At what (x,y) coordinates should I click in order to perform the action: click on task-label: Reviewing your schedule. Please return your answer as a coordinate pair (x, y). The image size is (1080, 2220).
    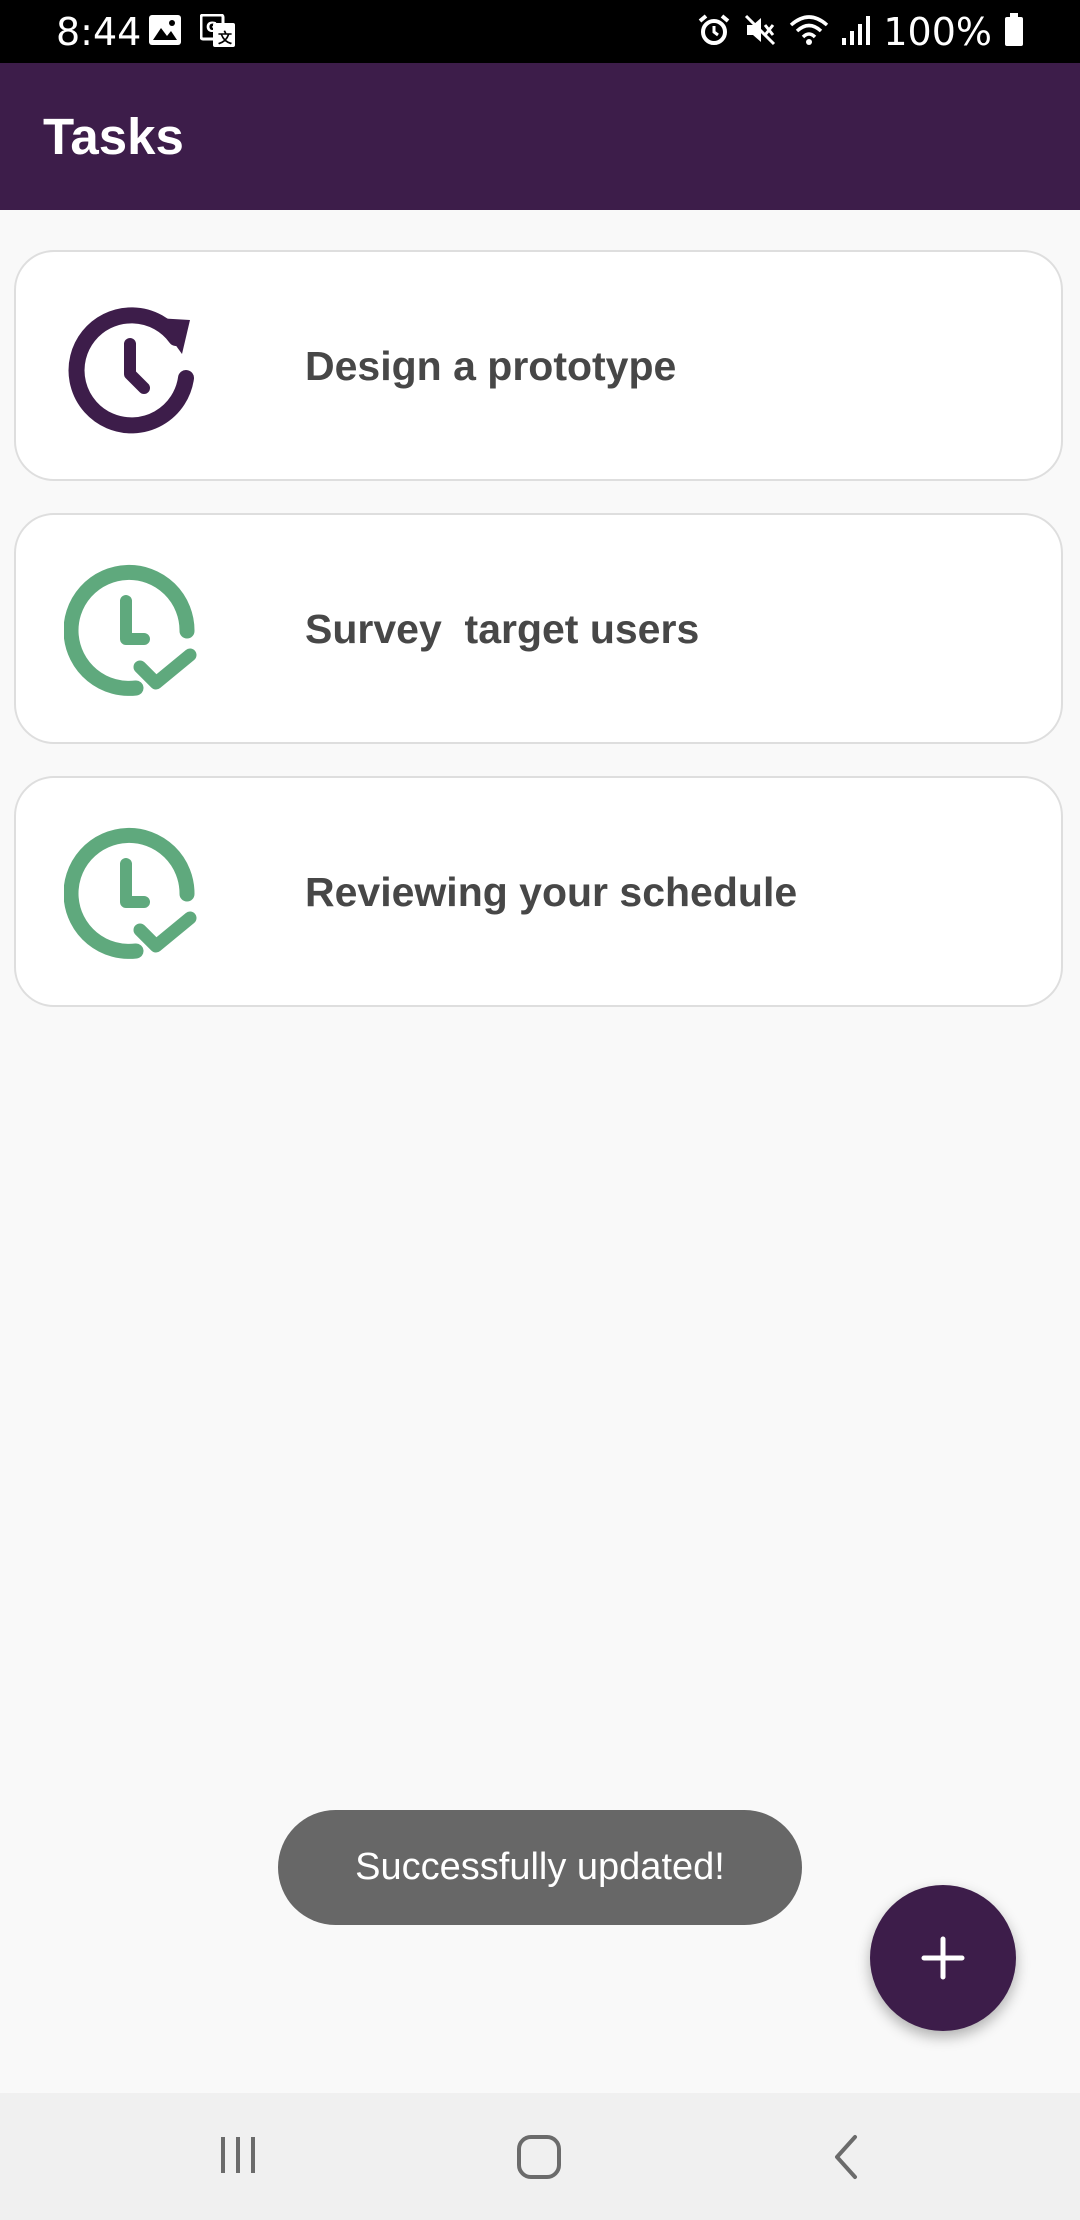
    Looking at the image, I should click on (551, 892).